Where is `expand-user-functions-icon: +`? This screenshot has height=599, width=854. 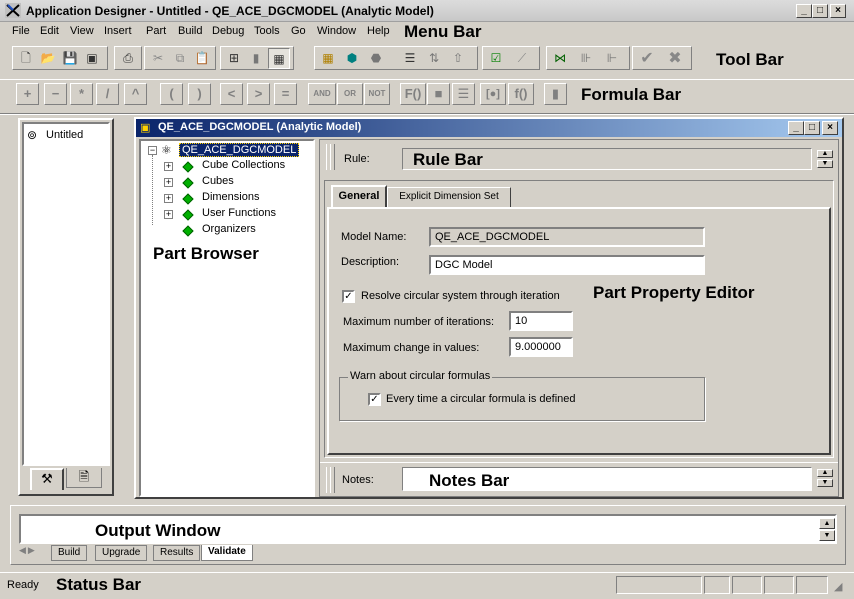 expand-user-functions-icon: + is located at coordinates (168, 214).